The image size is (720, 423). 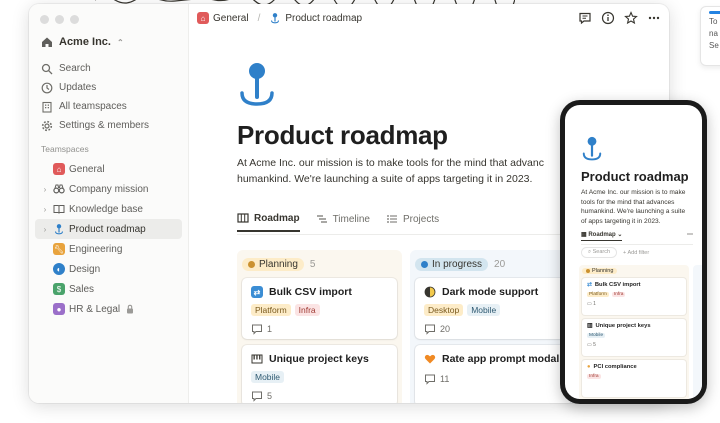 I want to click on sidebar-item-general: › ⌂ General, so click(x=108, y=169).